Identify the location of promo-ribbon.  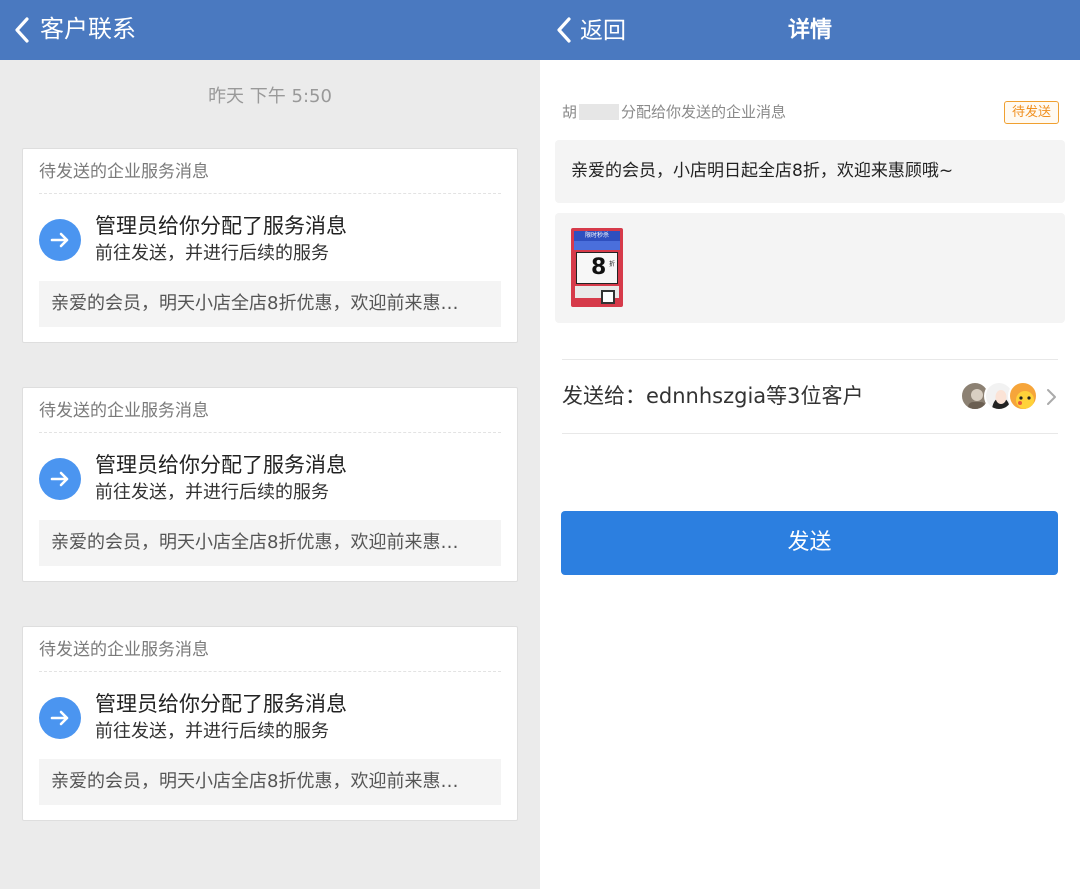
(597, 245).